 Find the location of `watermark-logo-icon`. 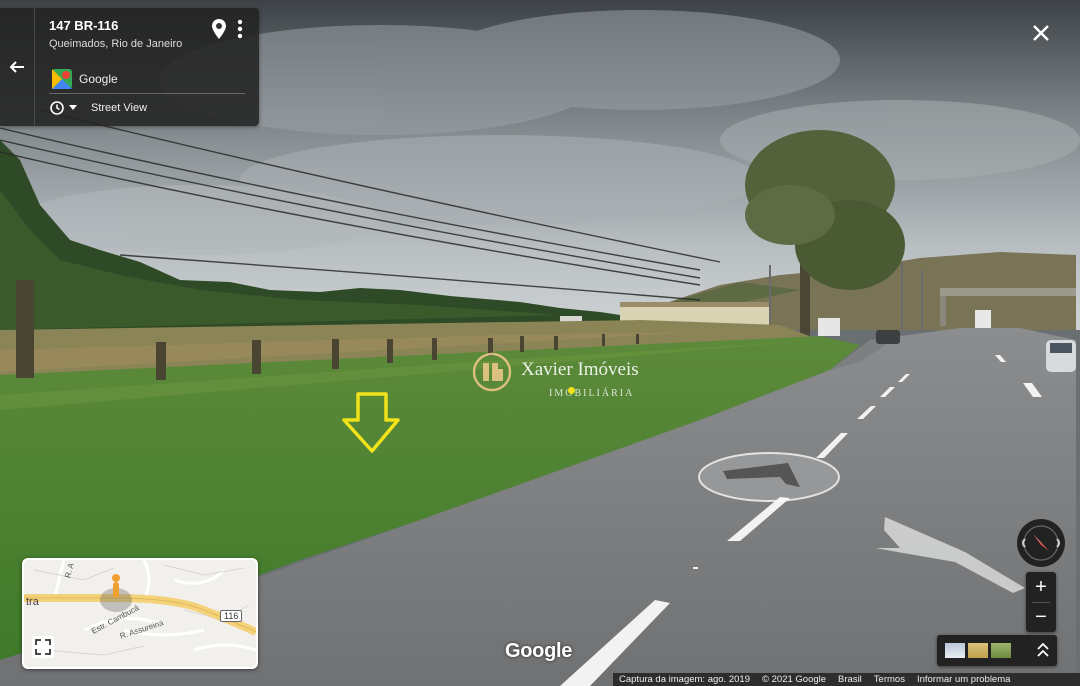

watermark-logo-icon is located at coordinates (492, 372).